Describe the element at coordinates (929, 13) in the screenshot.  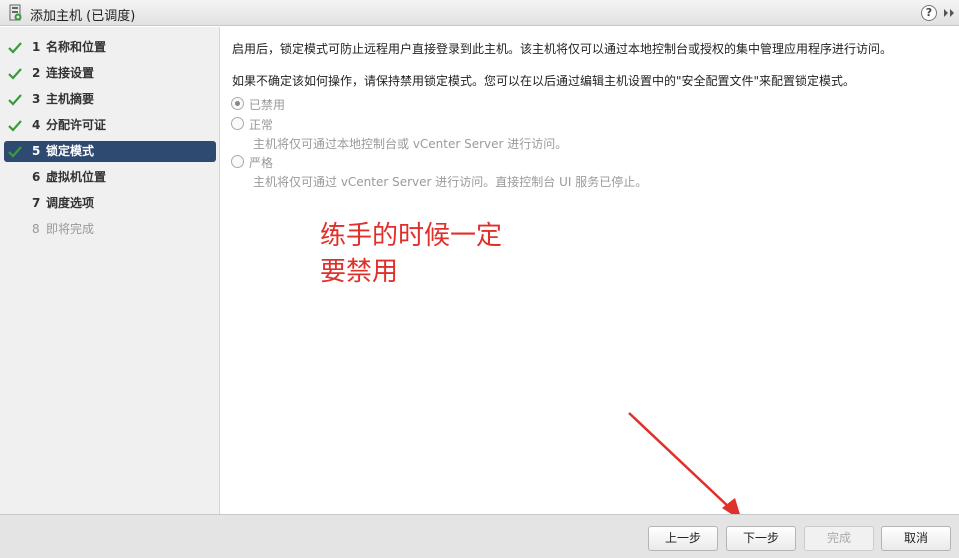
I see `help-icon: ?` at that location.